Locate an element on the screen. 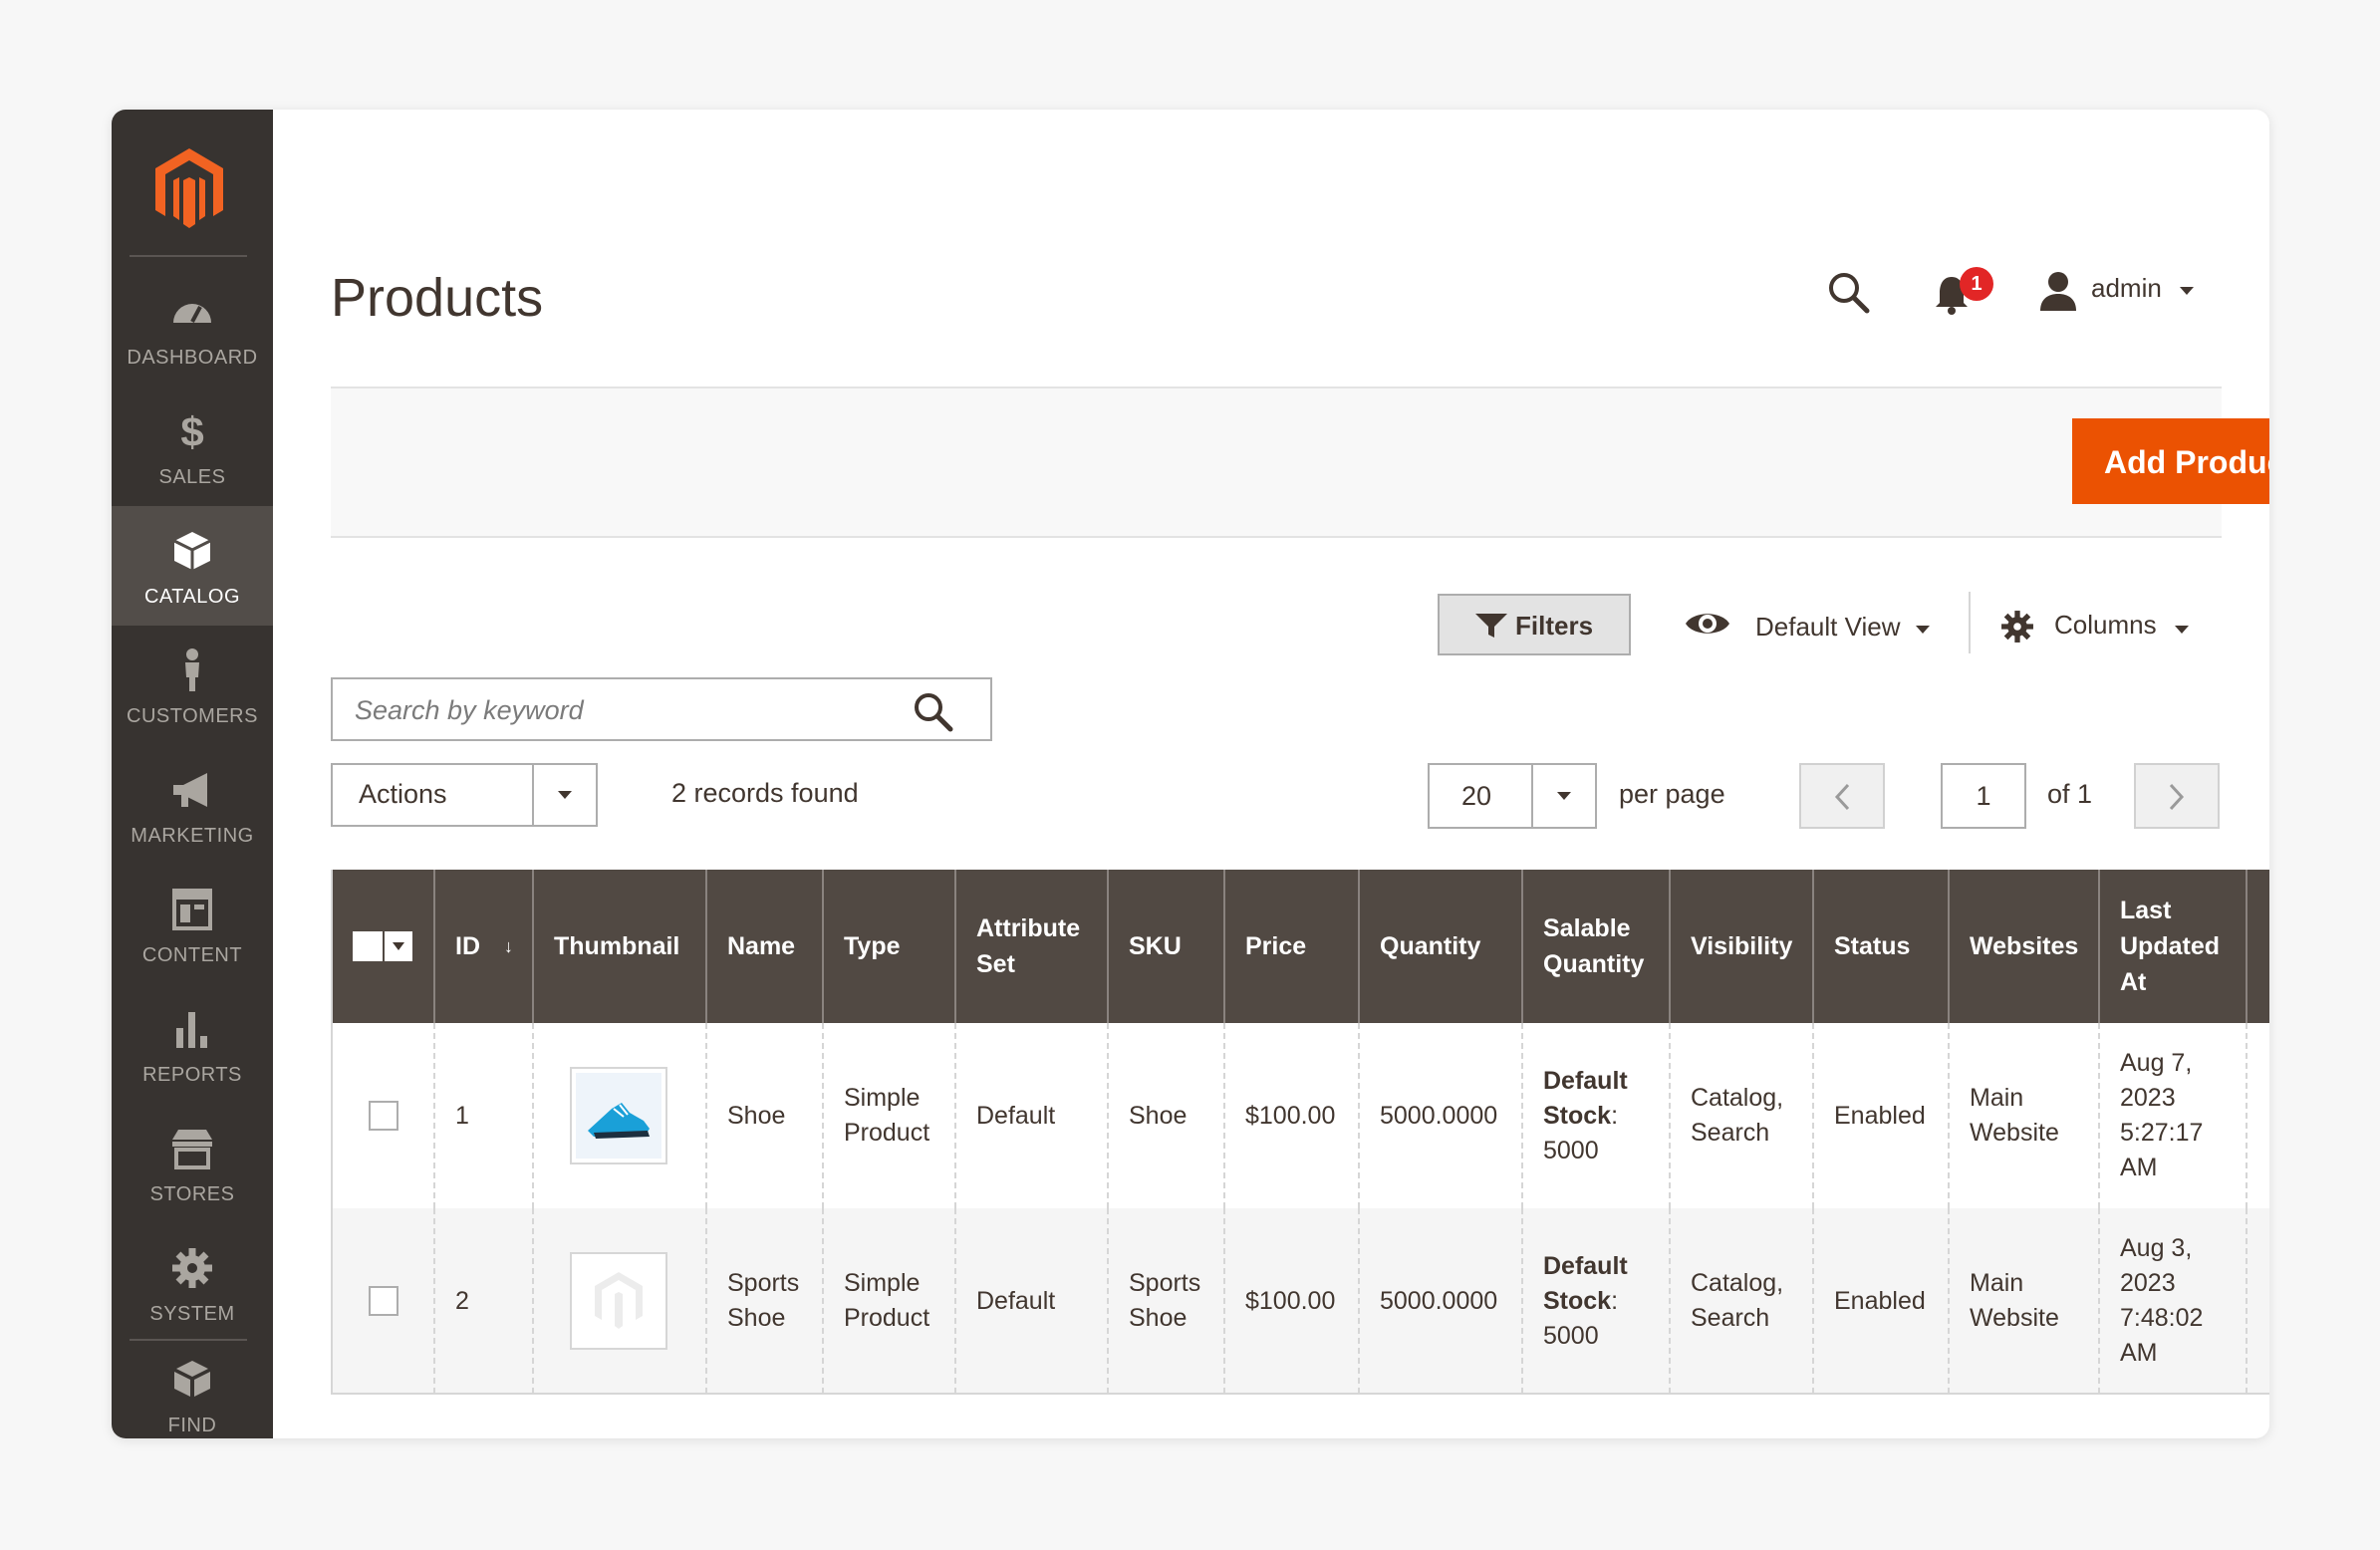 The image size is (2380, 1550). product-thumbnail-placeholder is located at coordinates (618, 1301).